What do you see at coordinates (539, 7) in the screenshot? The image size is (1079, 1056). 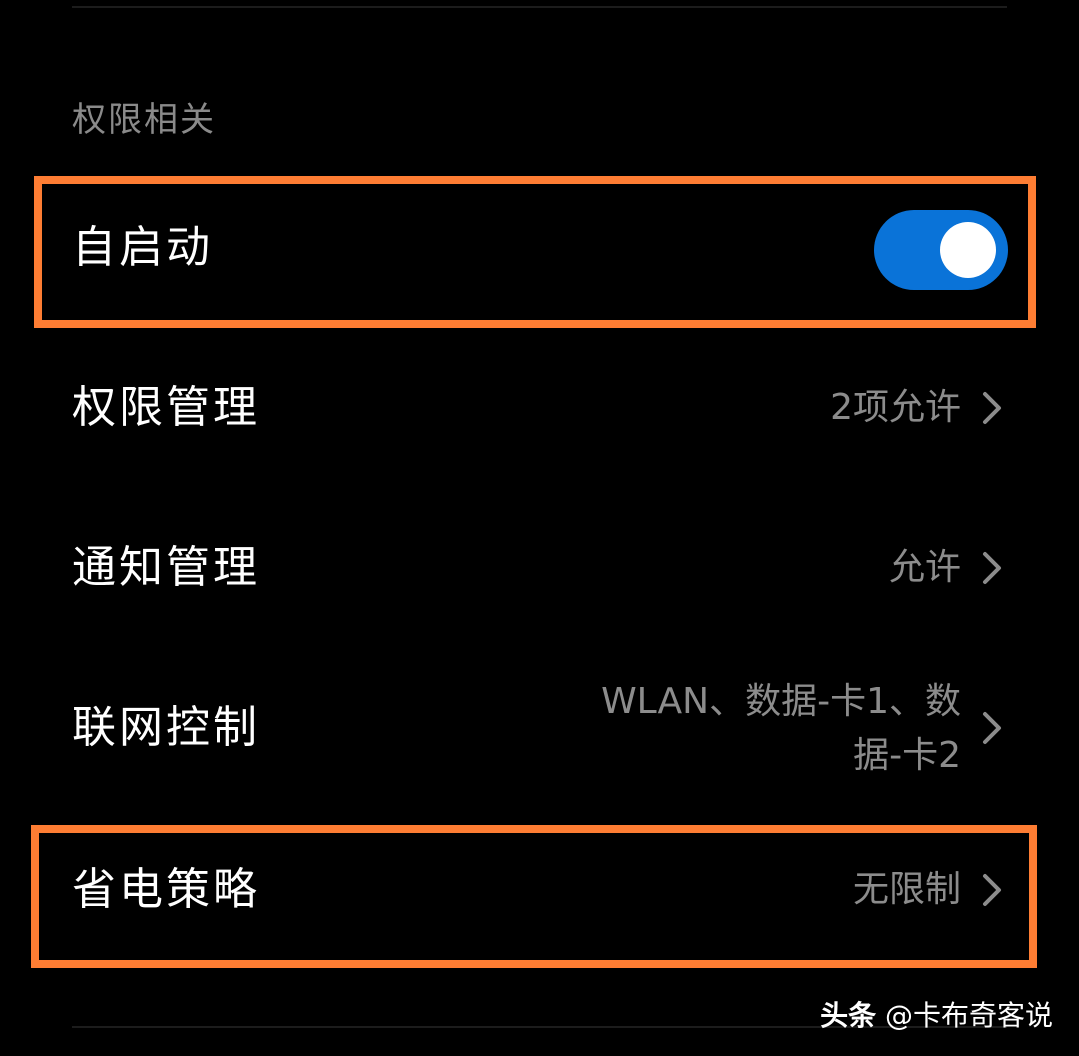 I see `top-divider` at bounding box center [539, 7].